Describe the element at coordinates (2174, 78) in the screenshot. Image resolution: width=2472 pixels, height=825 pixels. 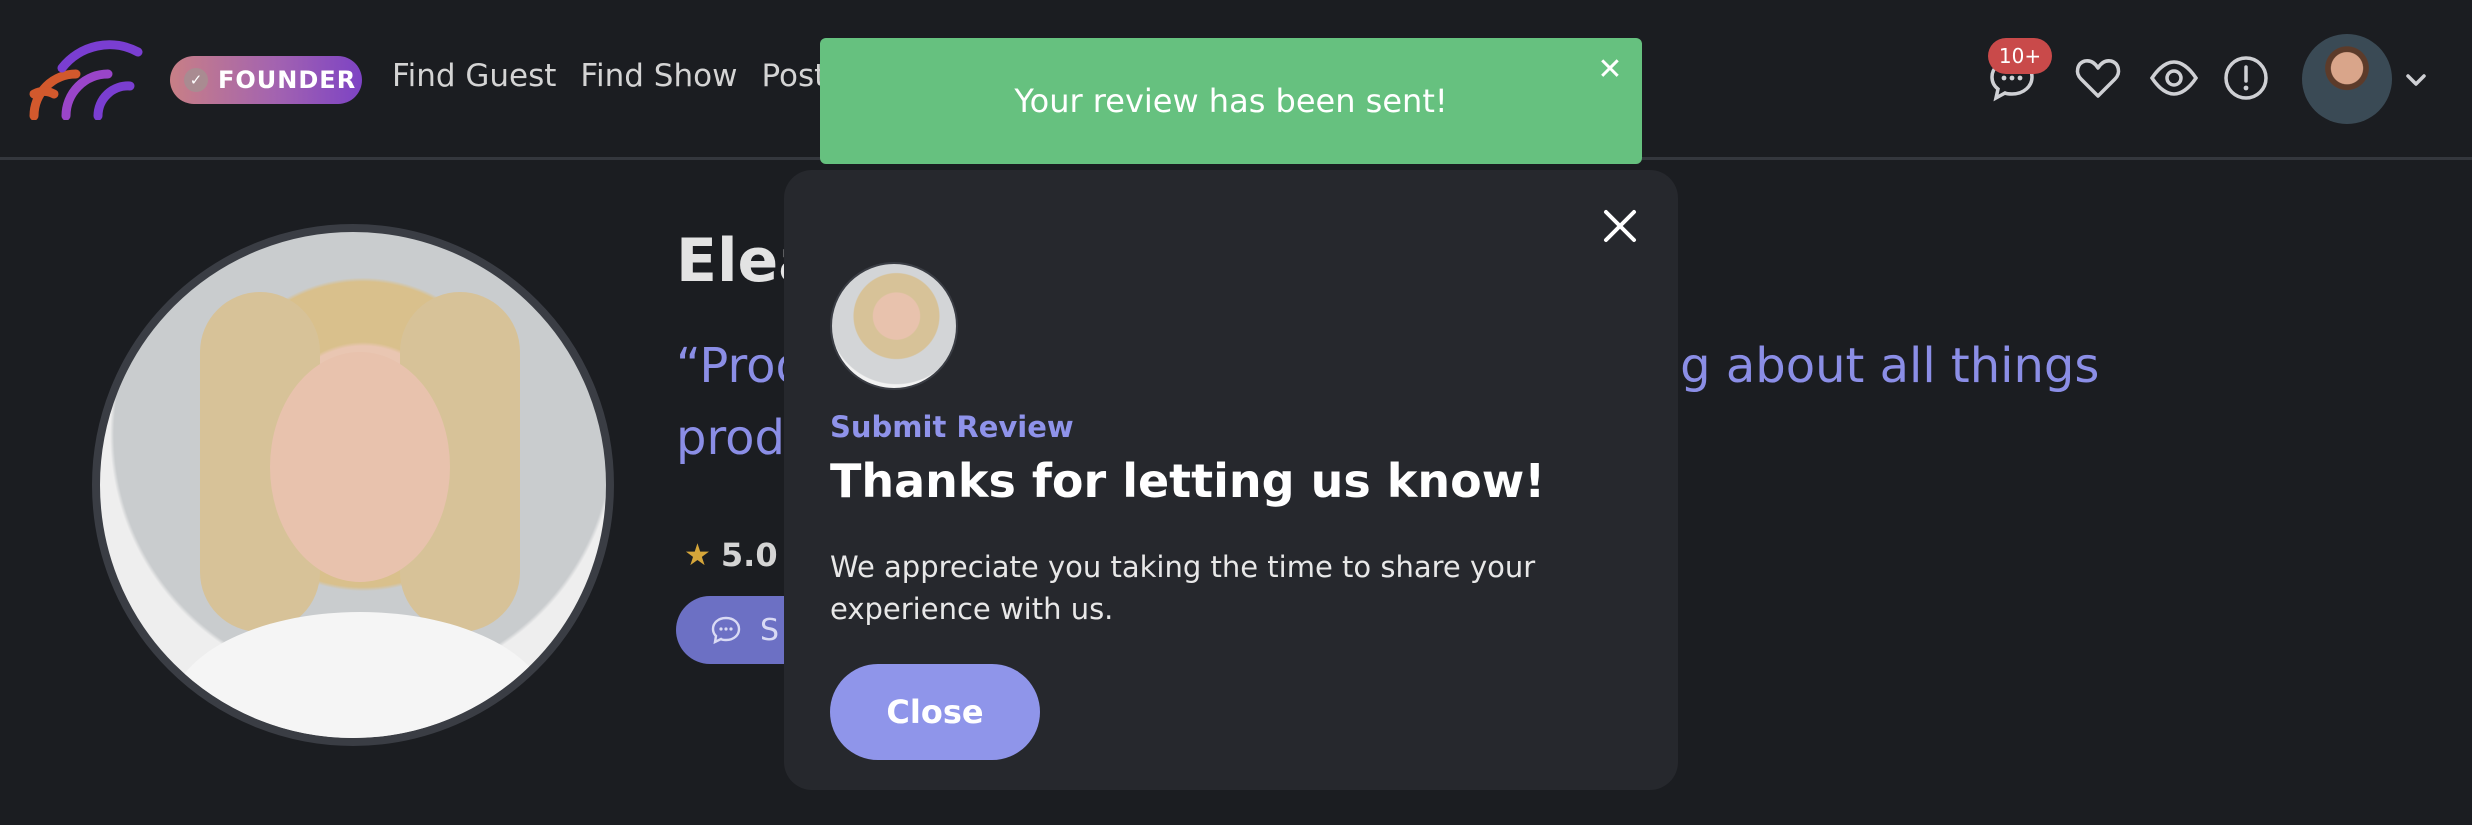
I see `eye-icon` at that location.